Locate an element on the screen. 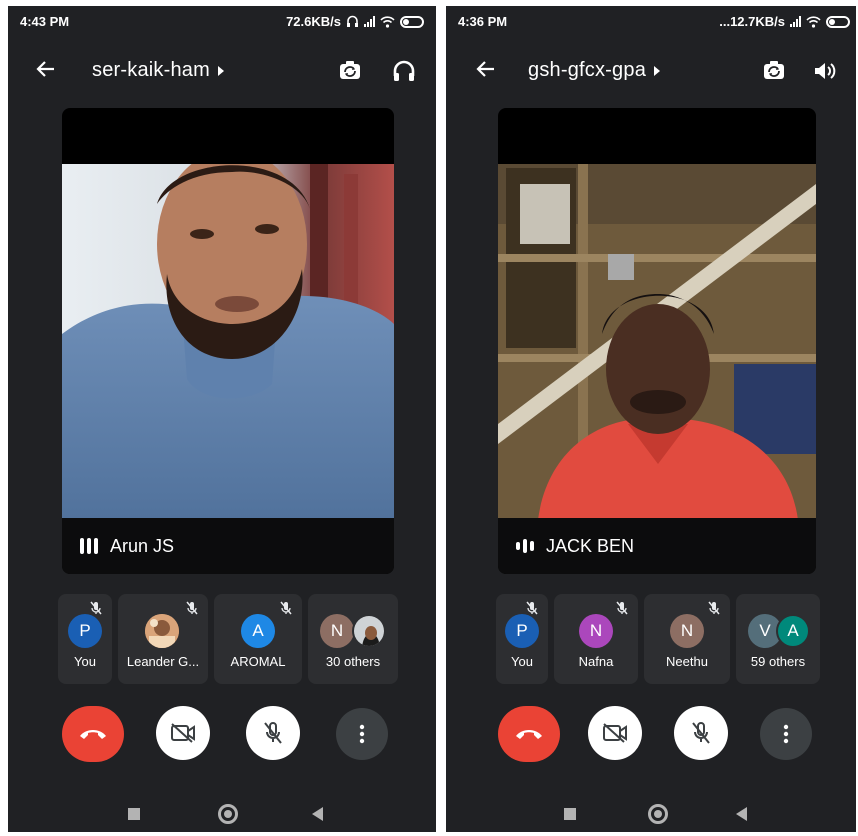 This screenshot has height=836, width=858. call-header: gsh-gfcx-gpa is located at coordinates (651, 71).